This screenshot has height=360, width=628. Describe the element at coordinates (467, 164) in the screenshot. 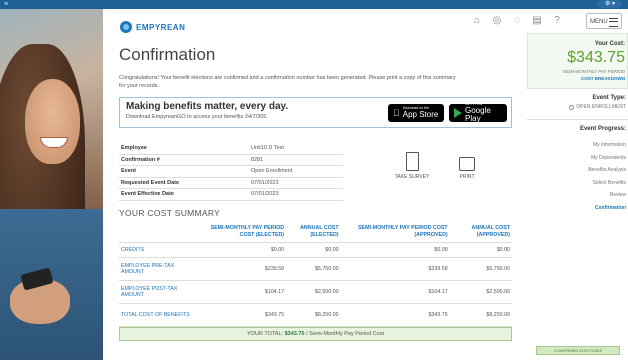

I see `printer-icon` at that location.